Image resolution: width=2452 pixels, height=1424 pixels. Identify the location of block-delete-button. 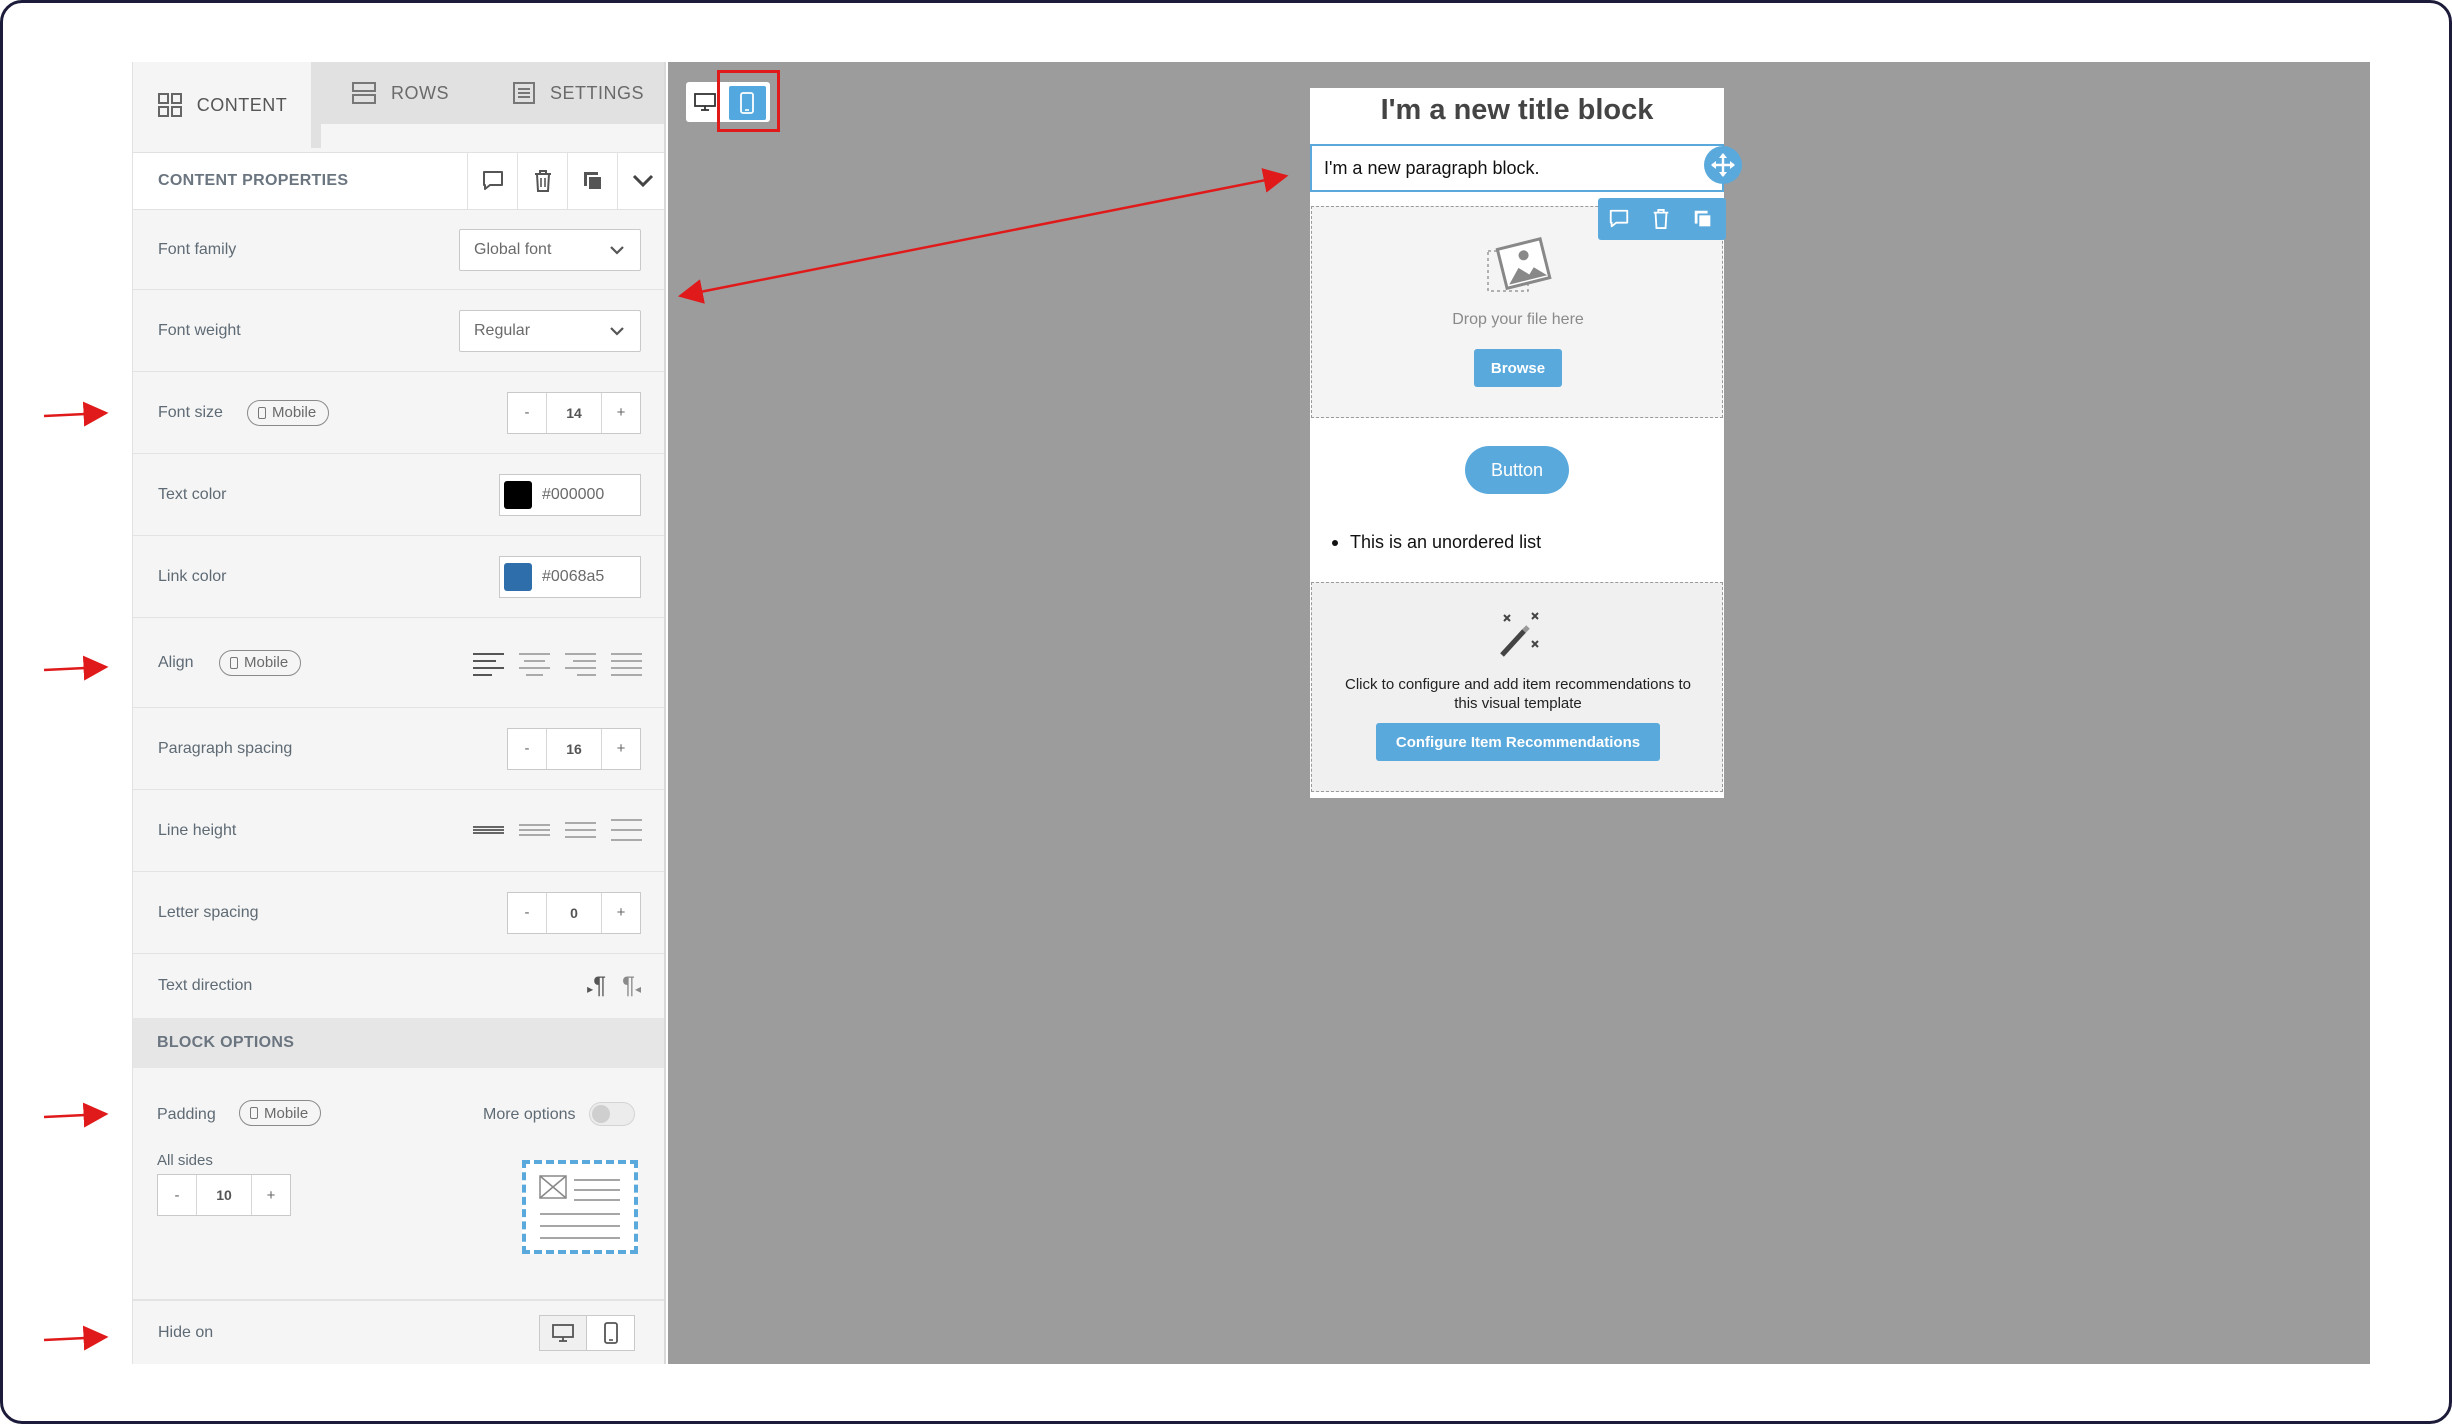
(1661, 219).